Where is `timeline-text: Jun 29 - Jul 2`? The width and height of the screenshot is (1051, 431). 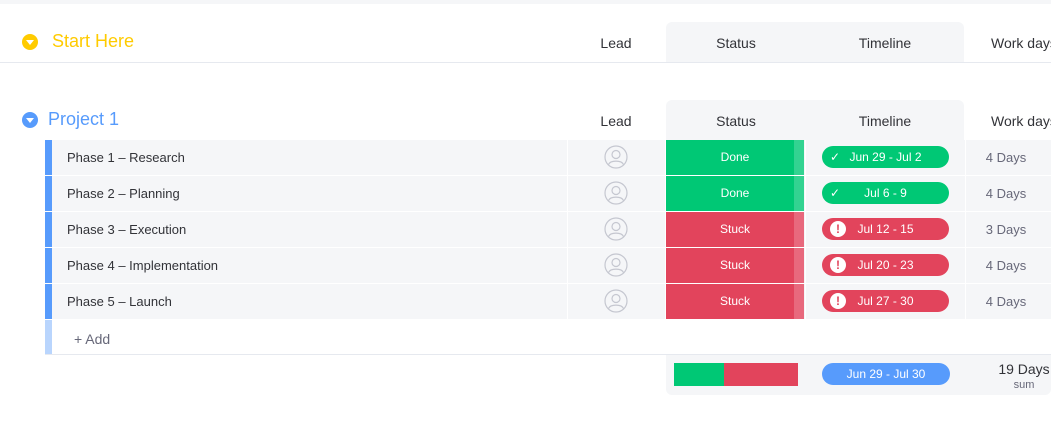
timeline-text: Jun 29 - Jul 2 is located at coordinates (885, 157).